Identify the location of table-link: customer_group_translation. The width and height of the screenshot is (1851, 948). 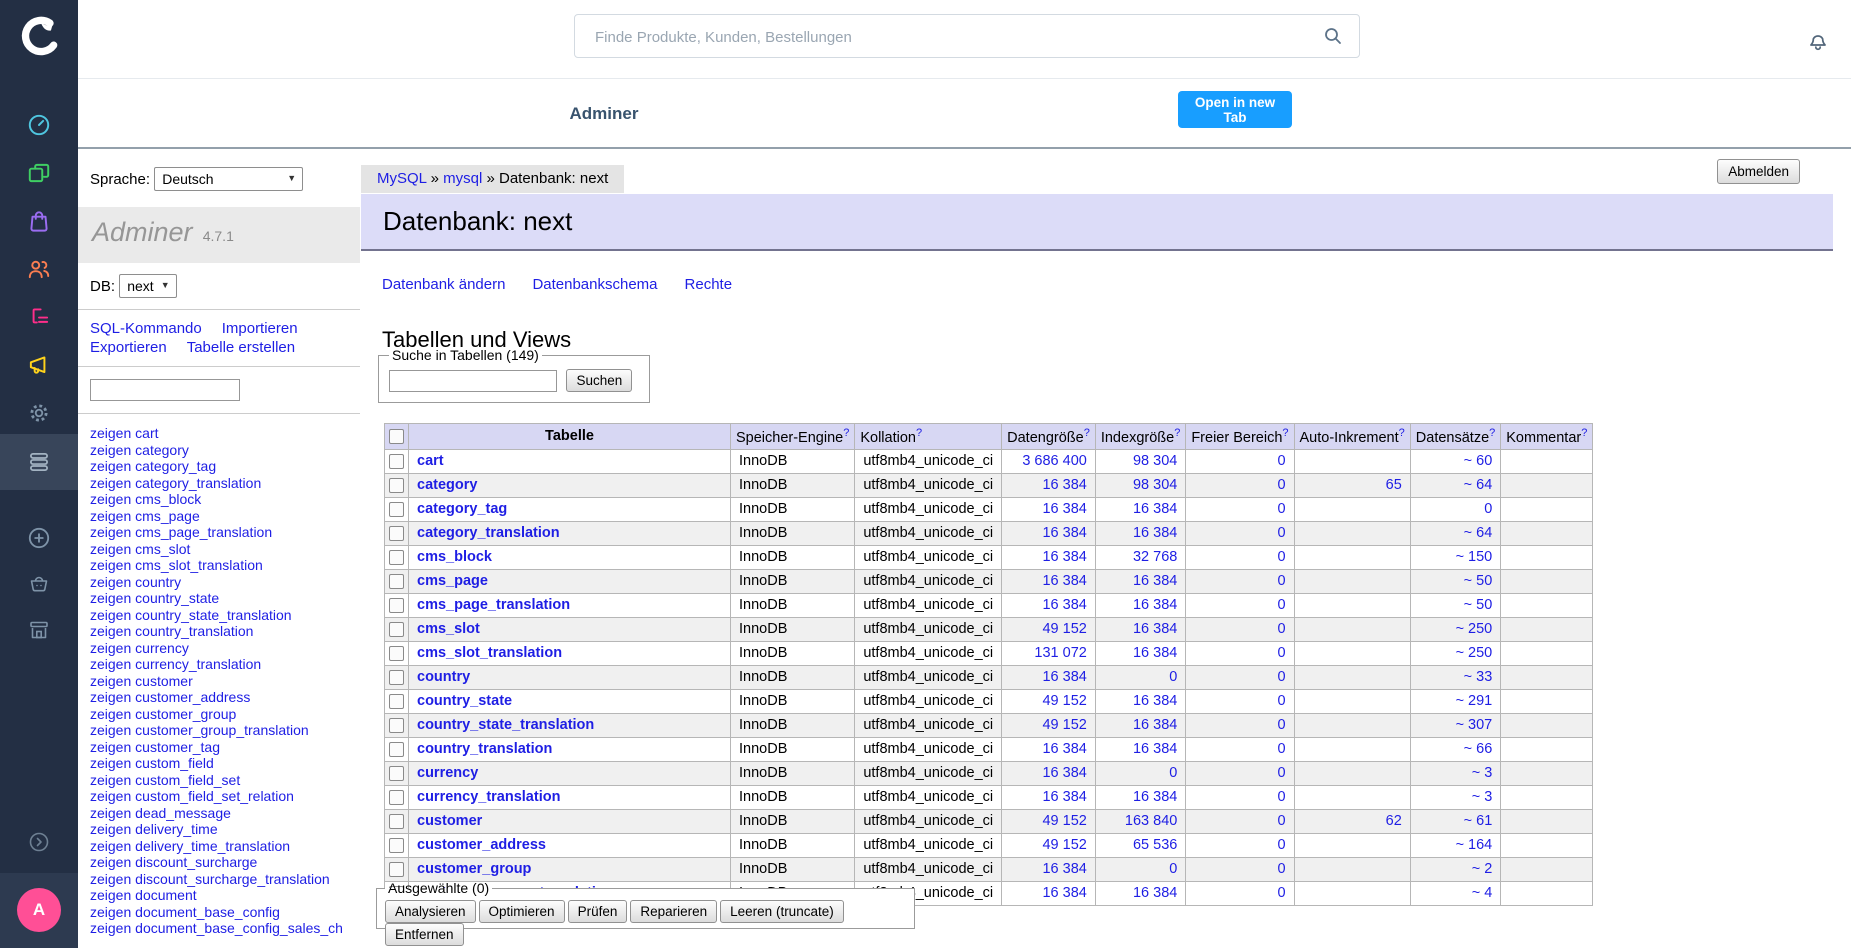
(222, 730).